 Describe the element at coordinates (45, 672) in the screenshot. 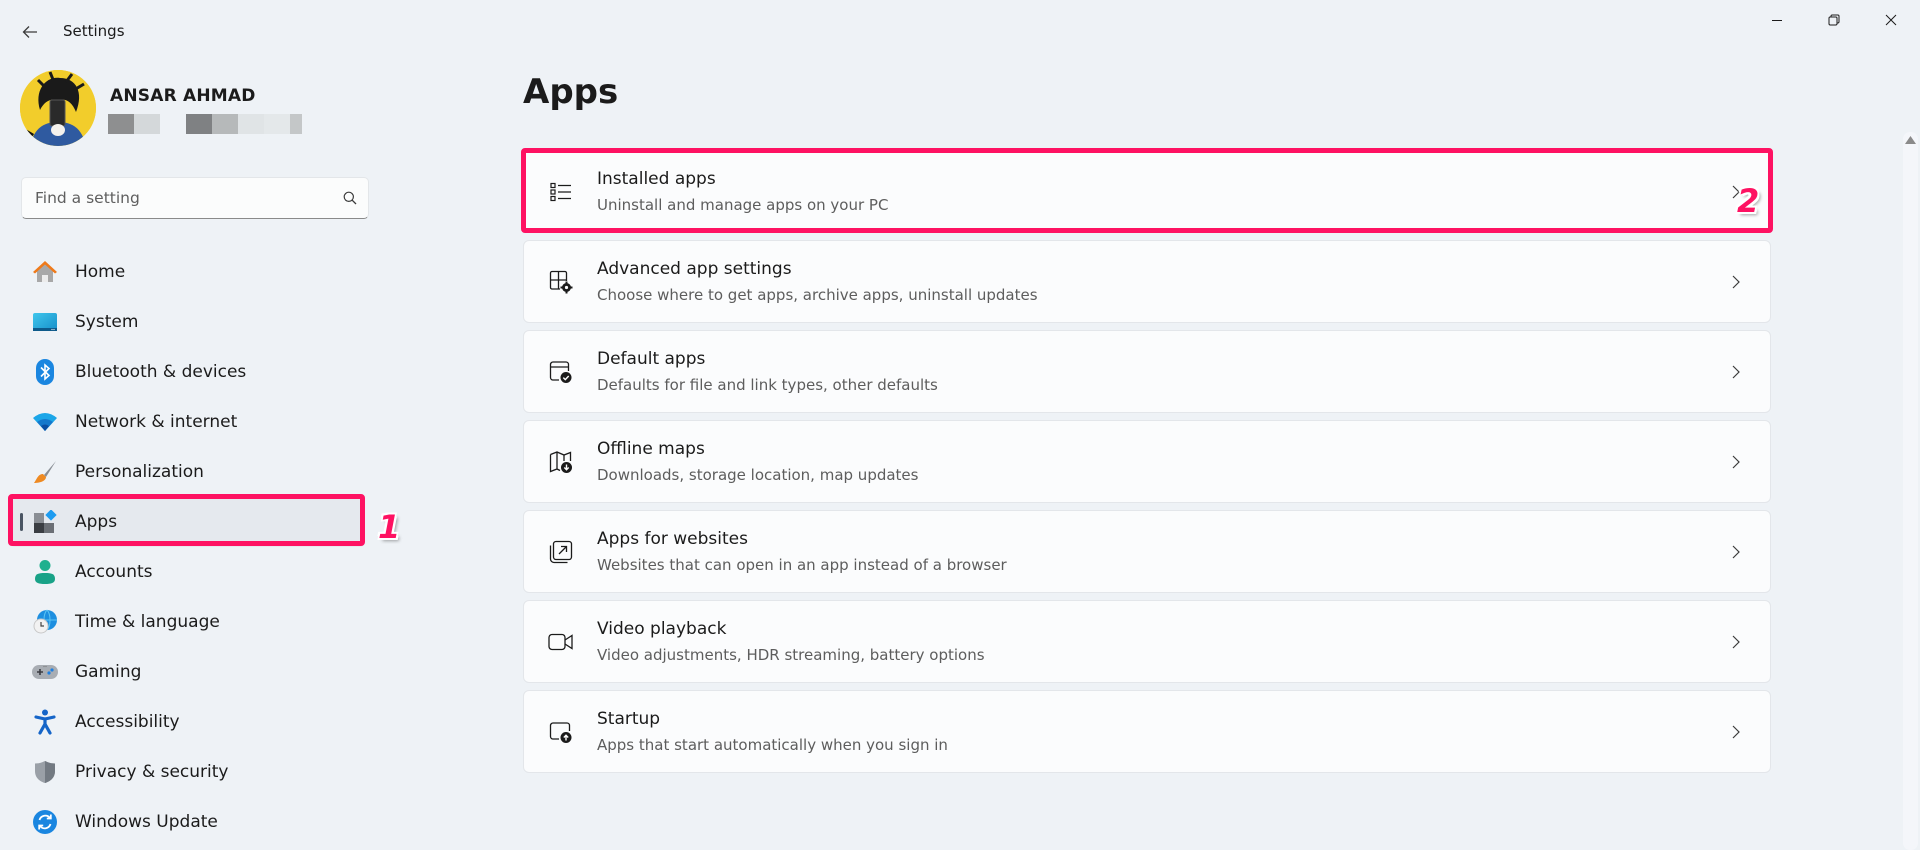

I see `gamepad-icon` at that location.